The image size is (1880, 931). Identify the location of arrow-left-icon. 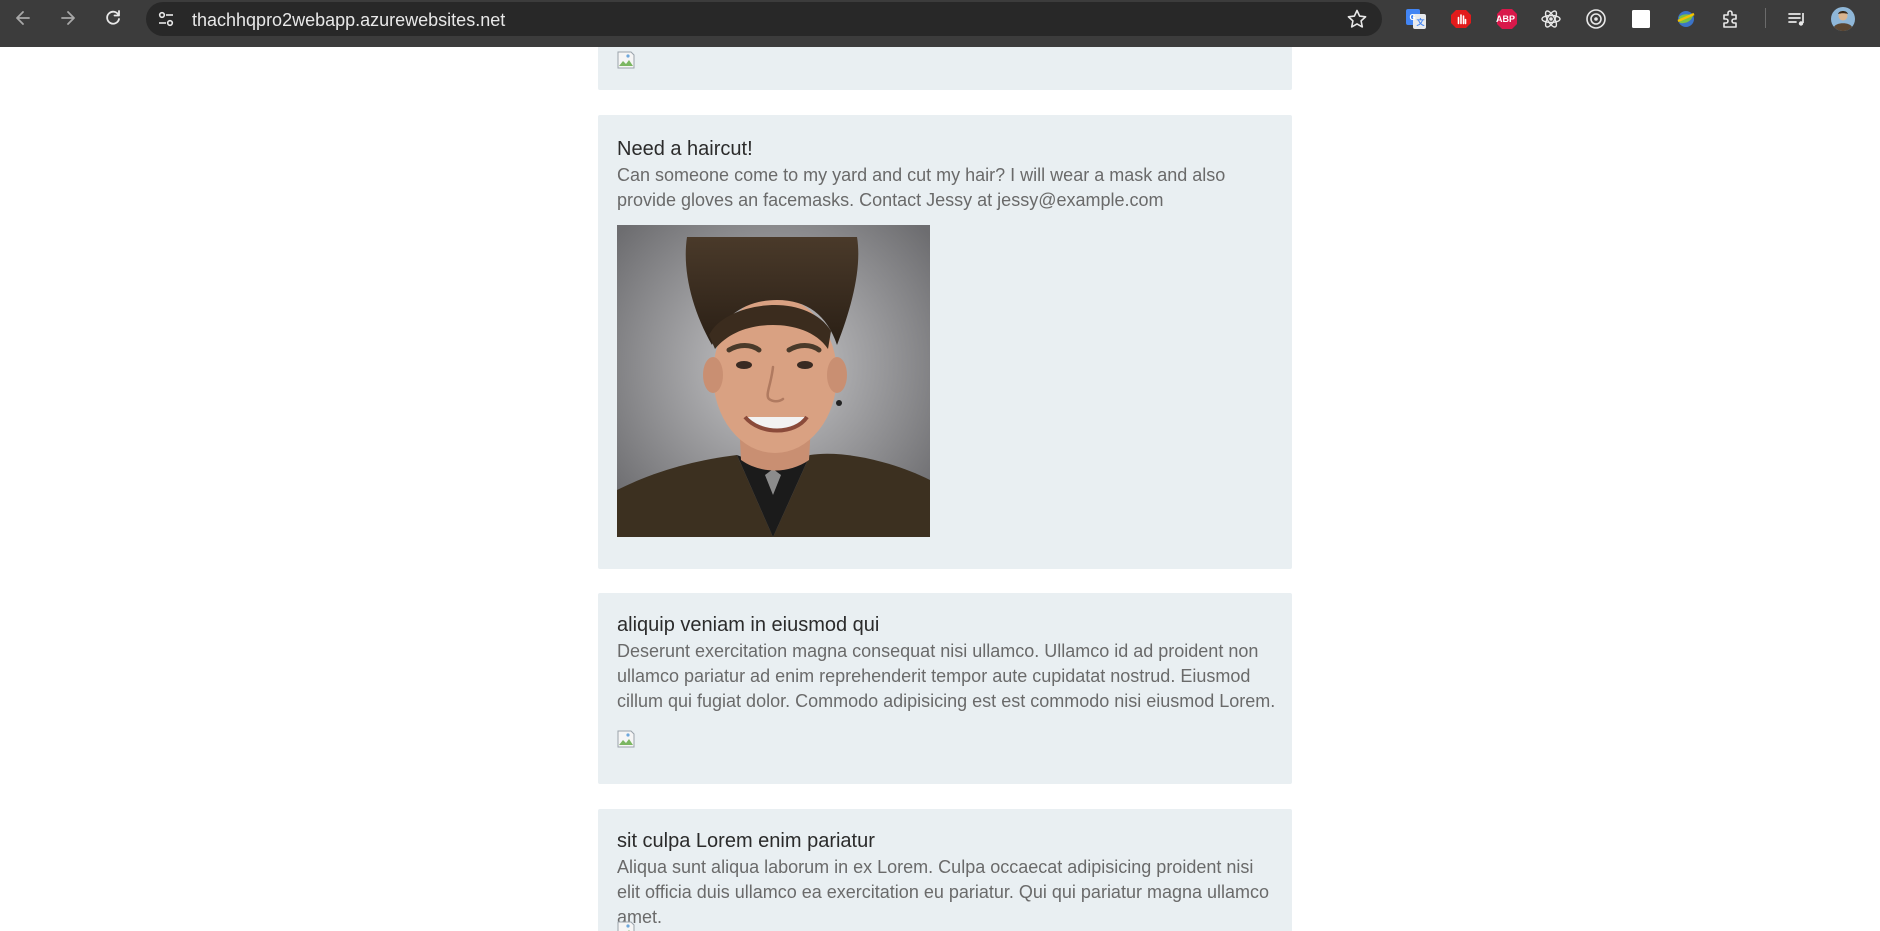
(23, 18).